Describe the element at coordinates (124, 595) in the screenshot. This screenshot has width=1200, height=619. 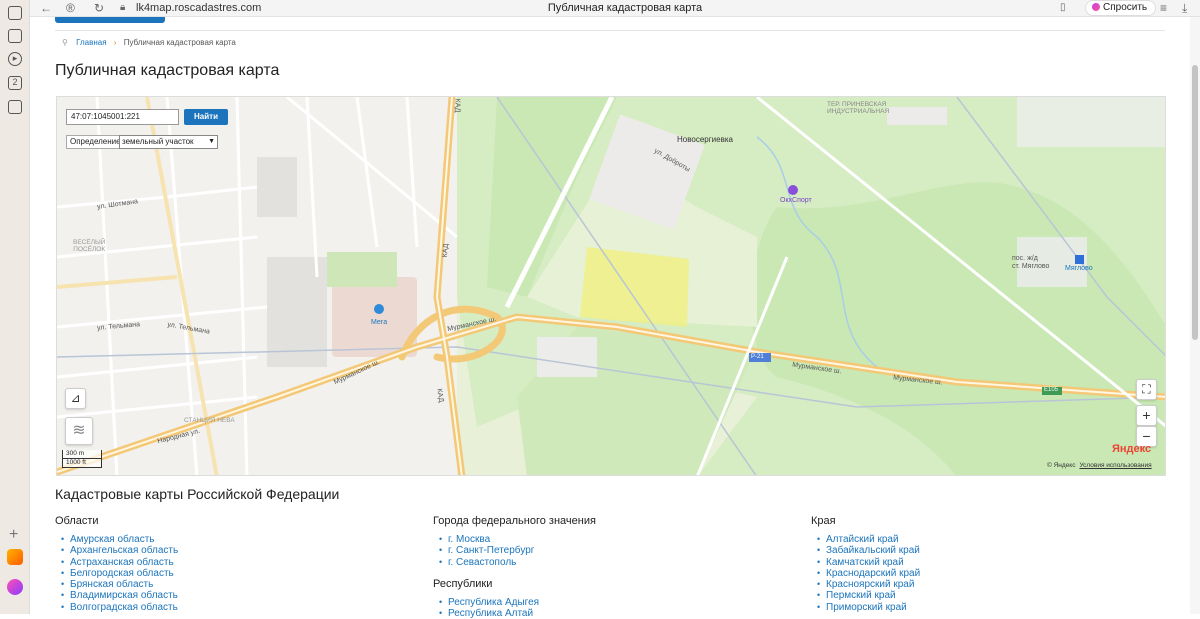
I see `region-link: Владимирская область` at that location.